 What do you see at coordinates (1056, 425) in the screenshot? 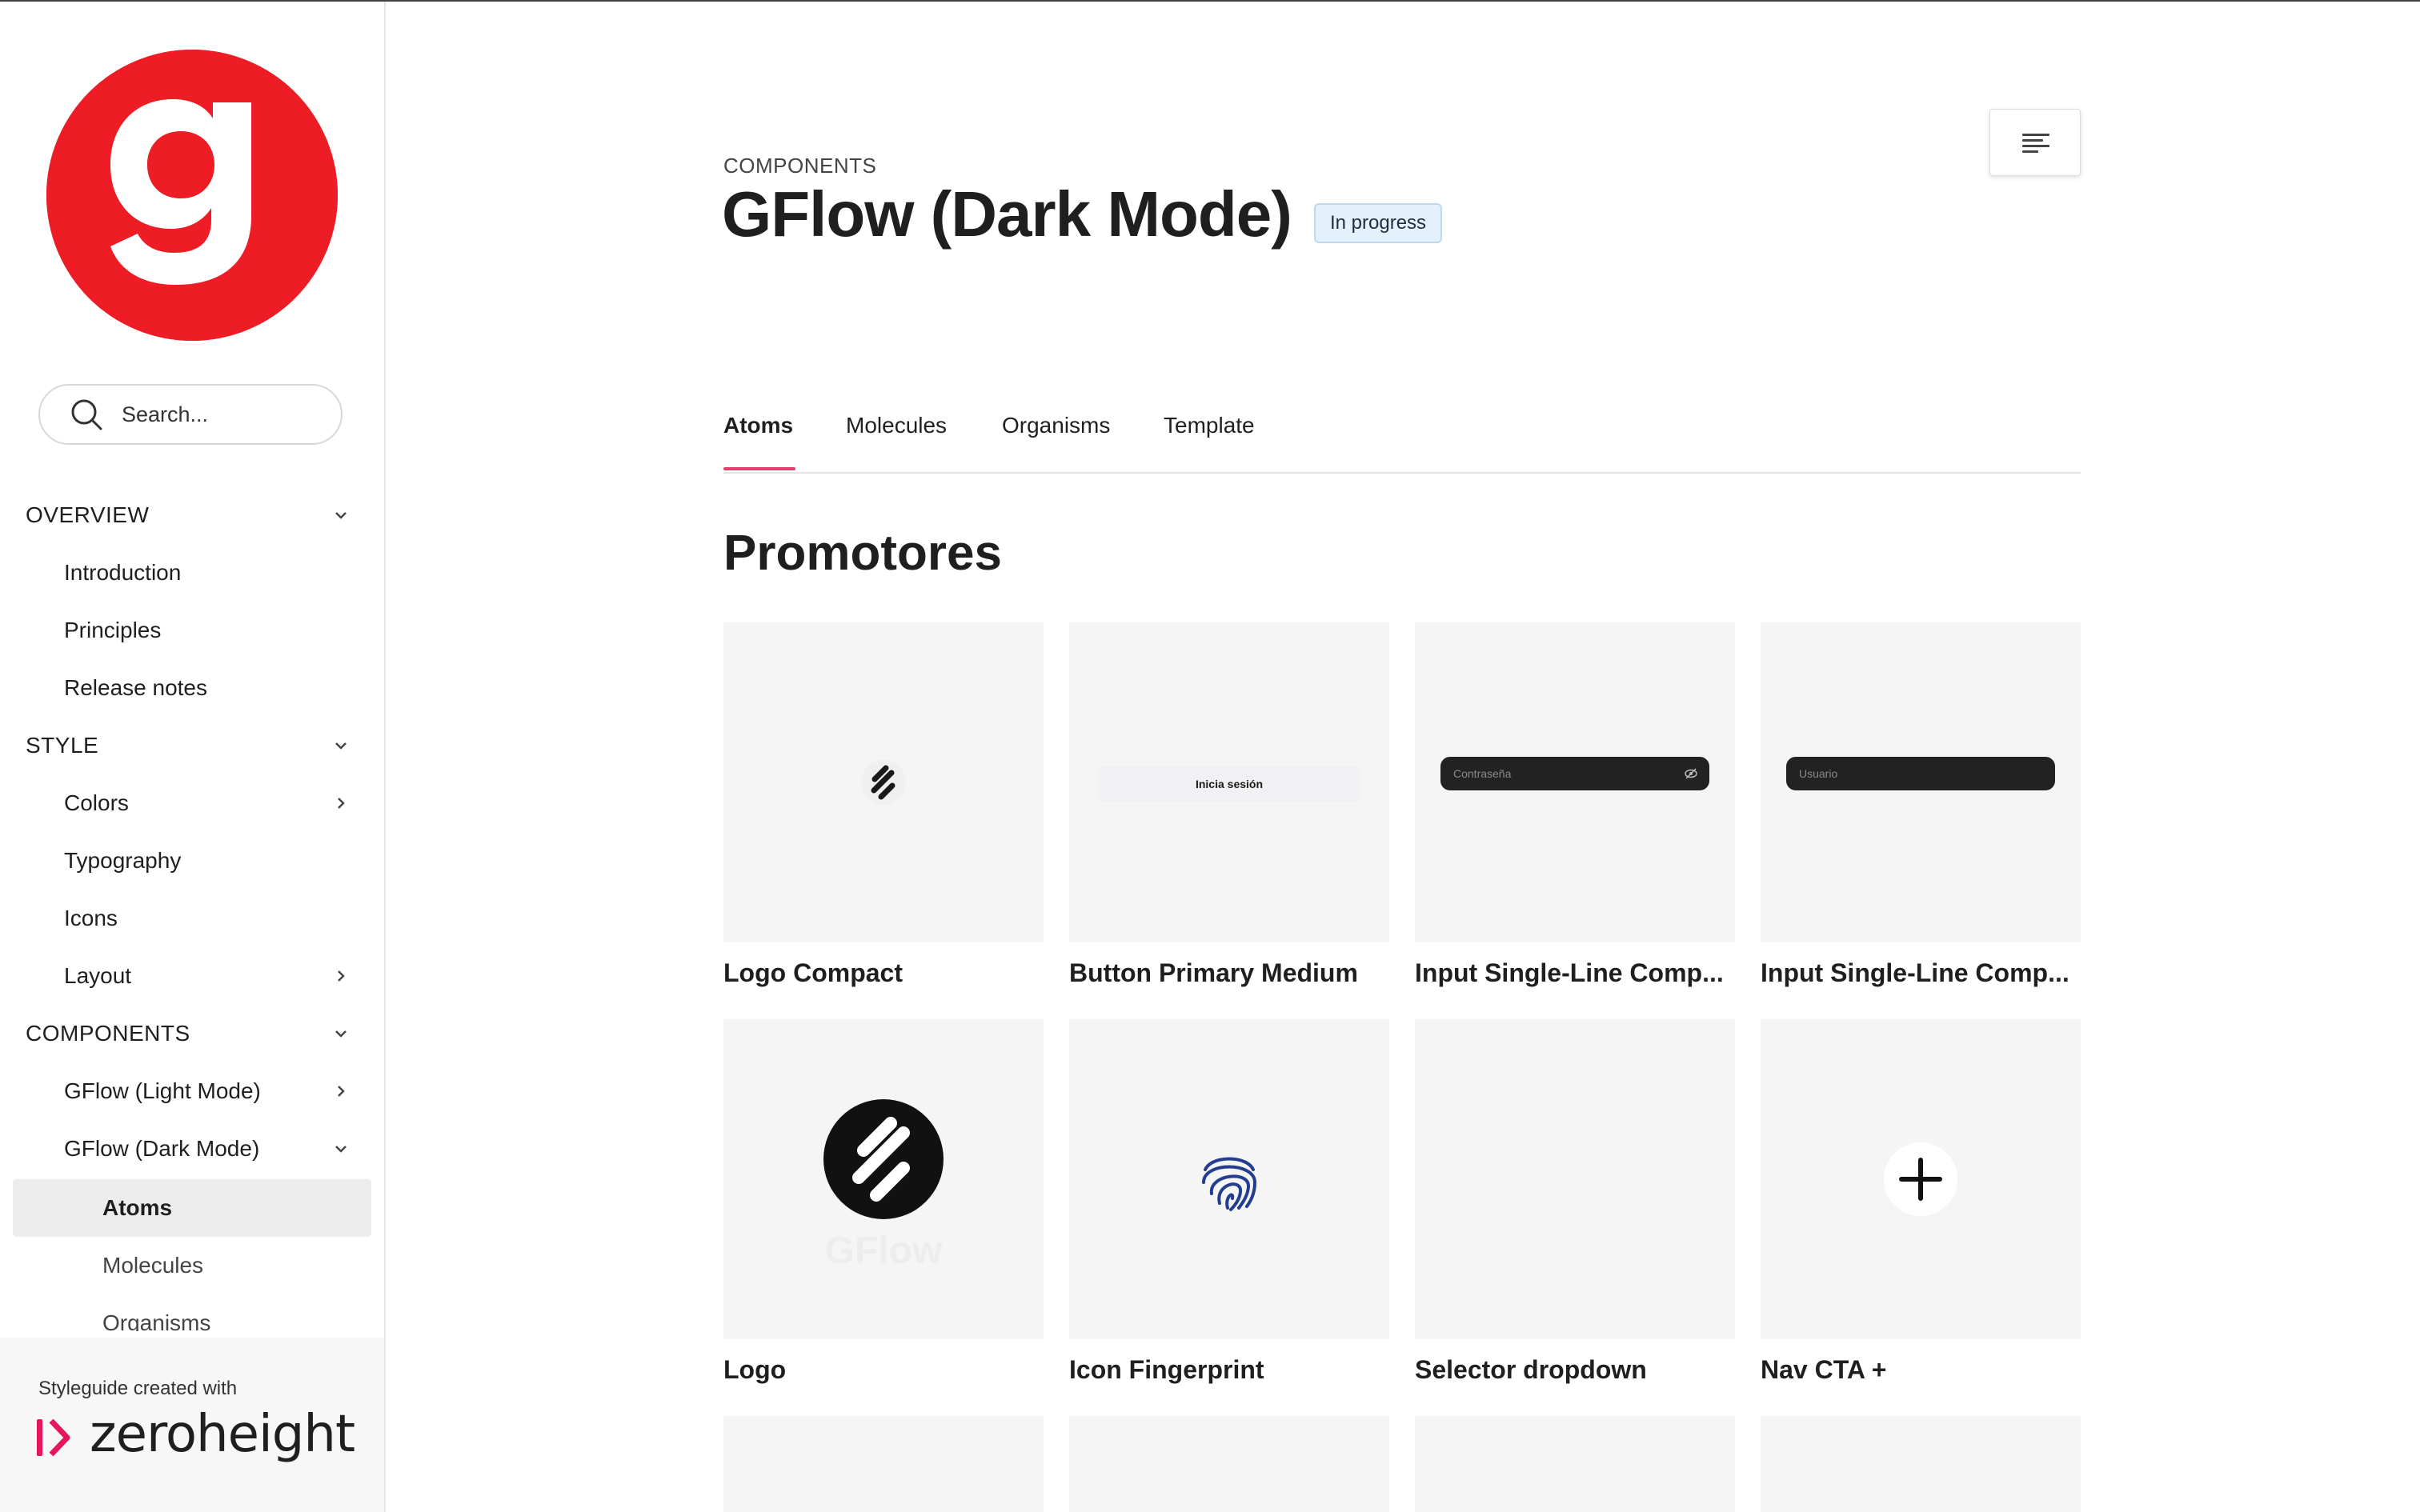
I see `tab-organisms: Organisms` at bounding box center [1056, 425].